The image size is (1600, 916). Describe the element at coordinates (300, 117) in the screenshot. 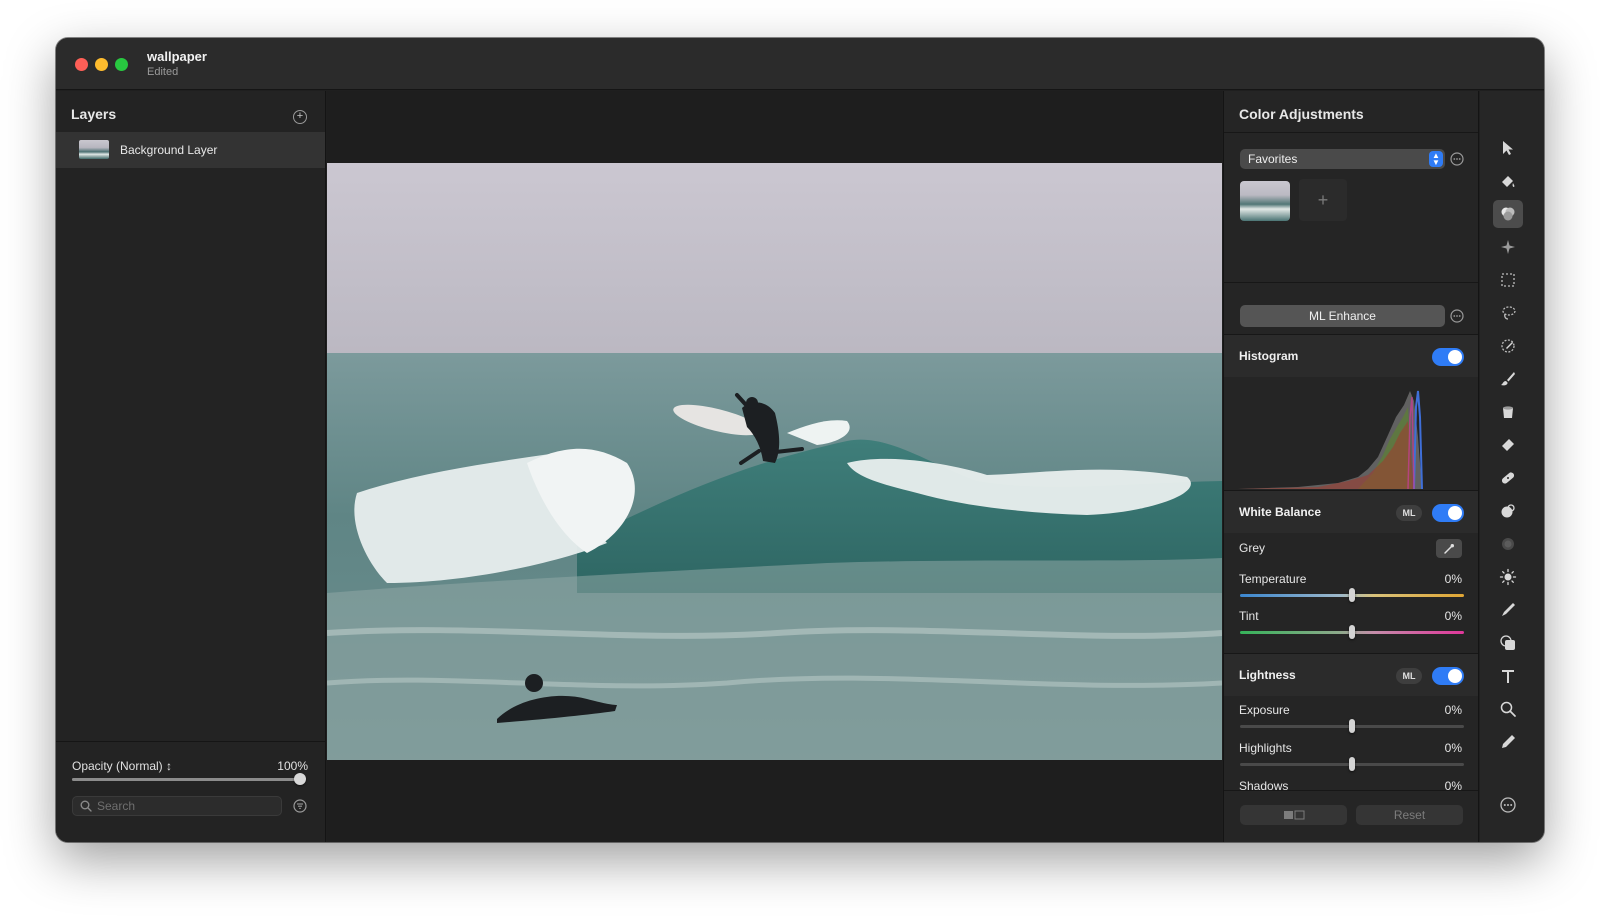

I see `add-layer-button: +` at that location.